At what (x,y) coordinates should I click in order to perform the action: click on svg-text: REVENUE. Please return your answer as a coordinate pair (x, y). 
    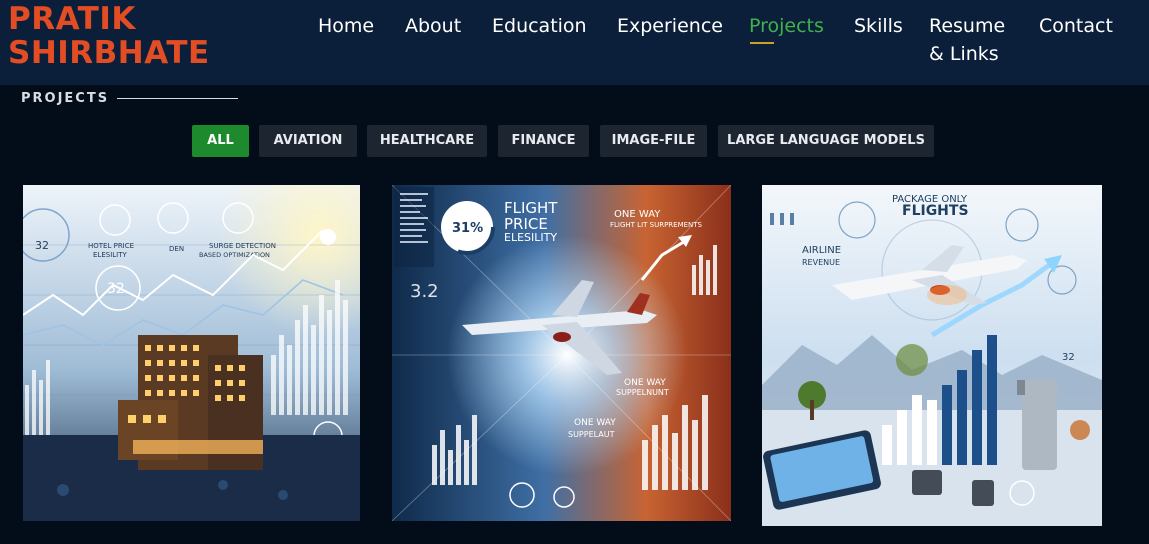
    Looking at the image, I should click on (821, 262).